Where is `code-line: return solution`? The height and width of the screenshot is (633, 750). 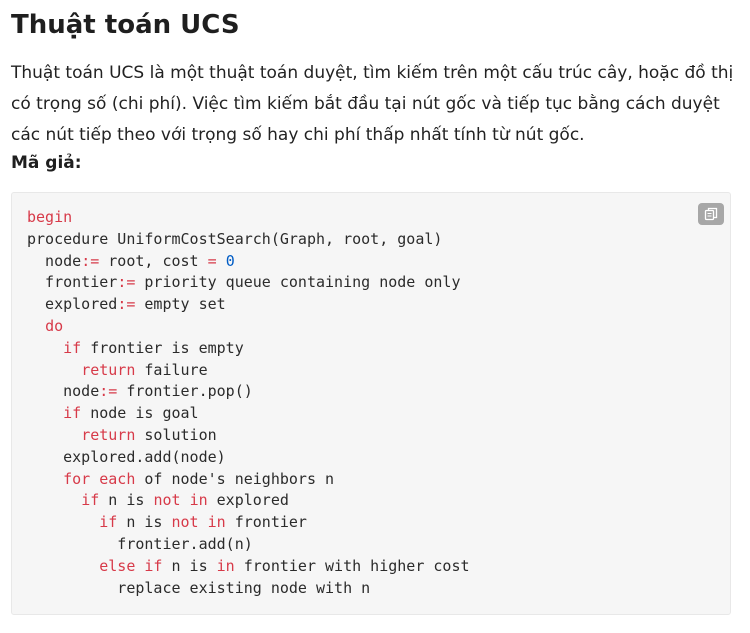
code-line: return solution is located at coordinates (149, 434).